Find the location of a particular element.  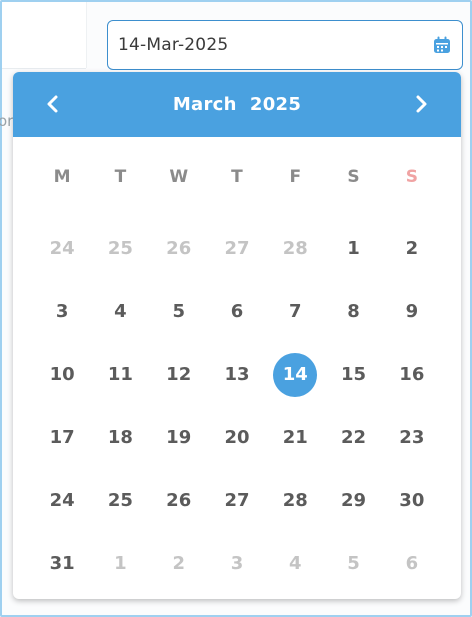

day-cell: 5 is located at coordinates (353, 563).